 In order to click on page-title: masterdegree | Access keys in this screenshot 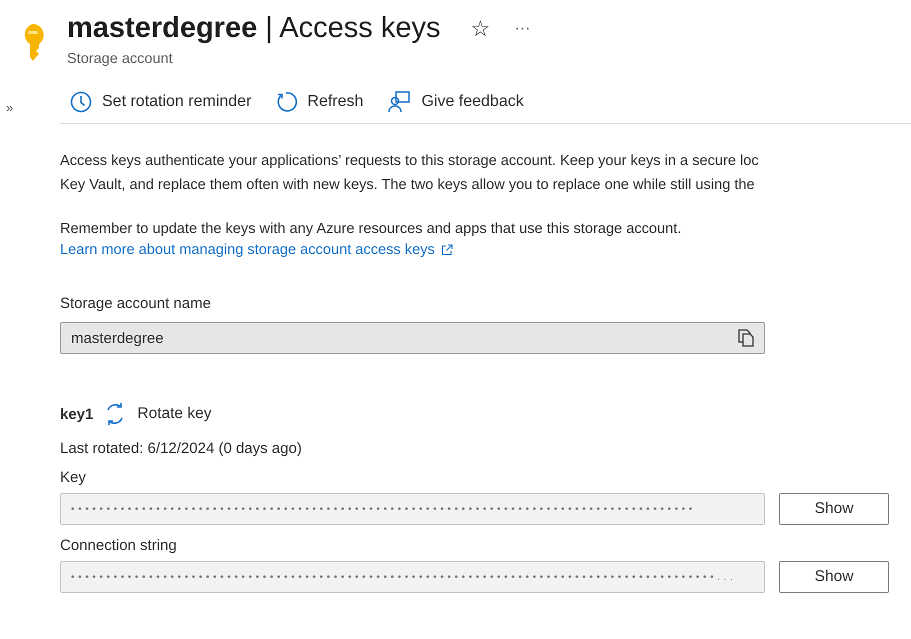, I will do `click(253, 28)`.